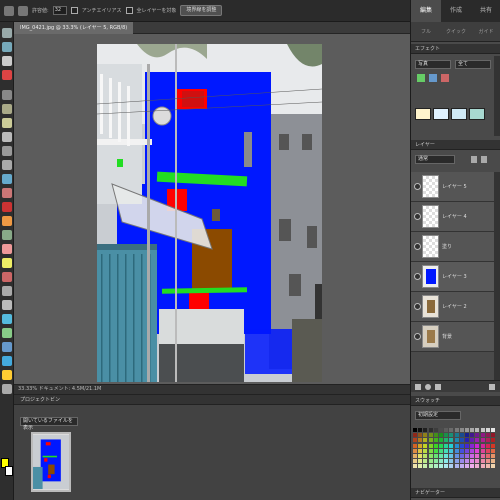 Image resolution: width=500 pixels, height=500 pixels. I want to click on eraser-icon, so click(7, 249).